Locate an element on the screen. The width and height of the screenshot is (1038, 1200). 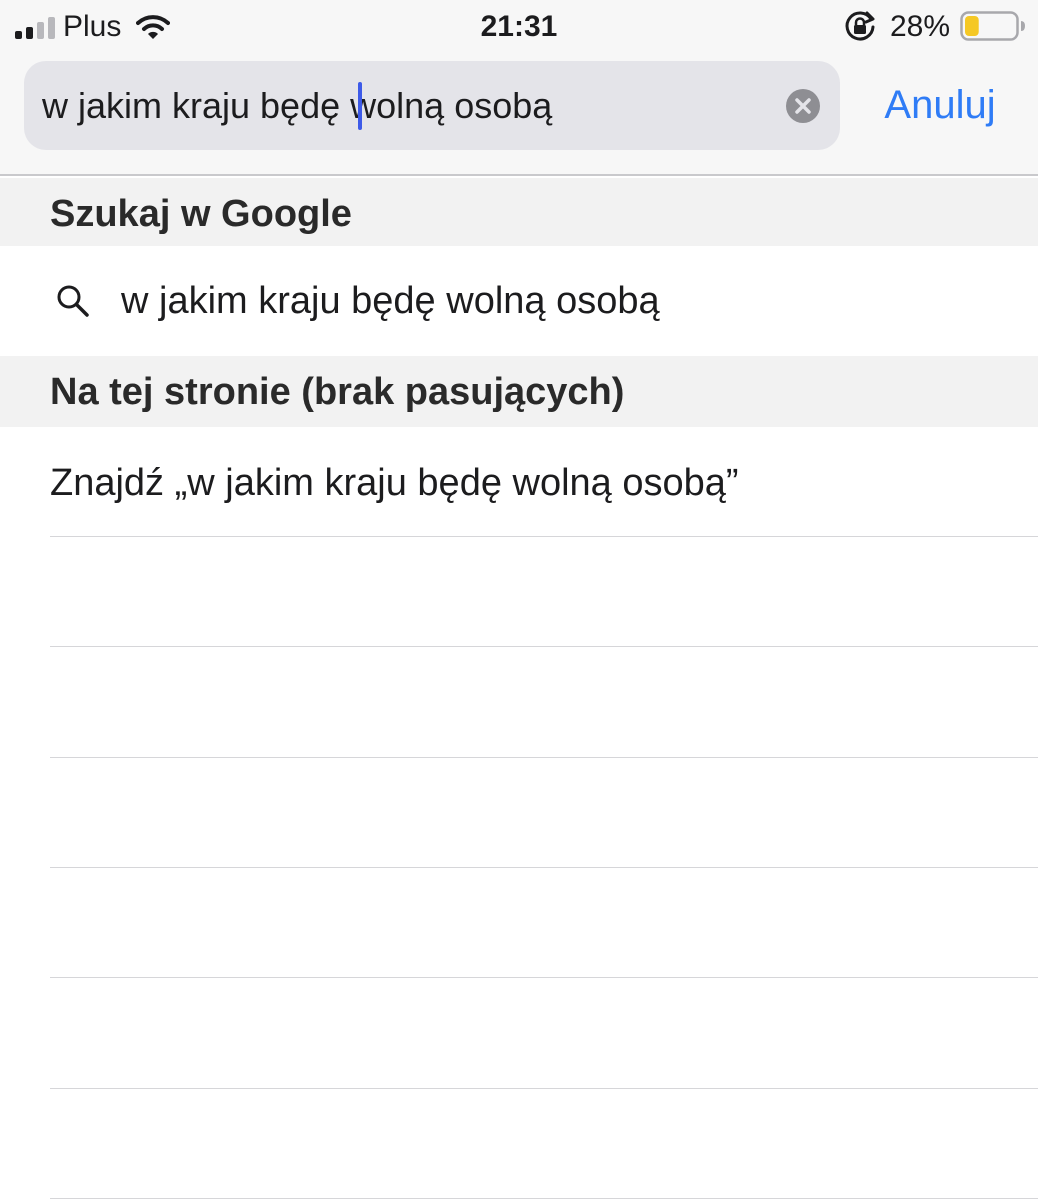
search-input is located at coordinates (412, 105).